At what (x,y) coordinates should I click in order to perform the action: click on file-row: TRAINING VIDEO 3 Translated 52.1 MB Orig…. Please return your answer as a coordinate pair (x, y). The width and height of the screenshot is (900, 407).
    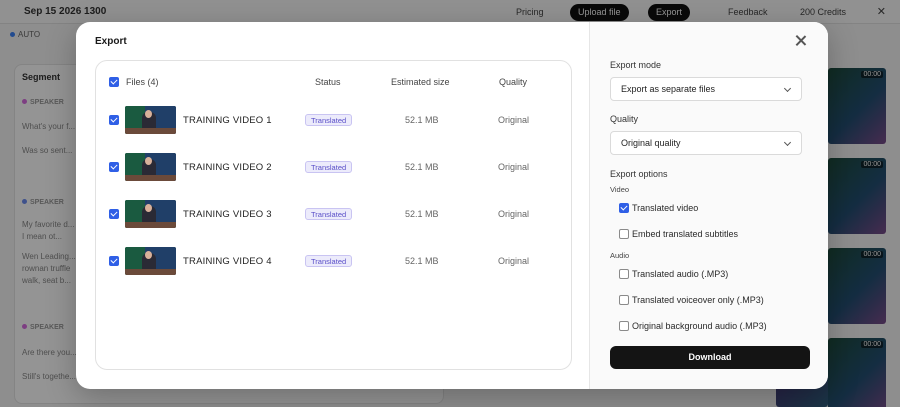
    Looking at the image, I should click on (334, 214).